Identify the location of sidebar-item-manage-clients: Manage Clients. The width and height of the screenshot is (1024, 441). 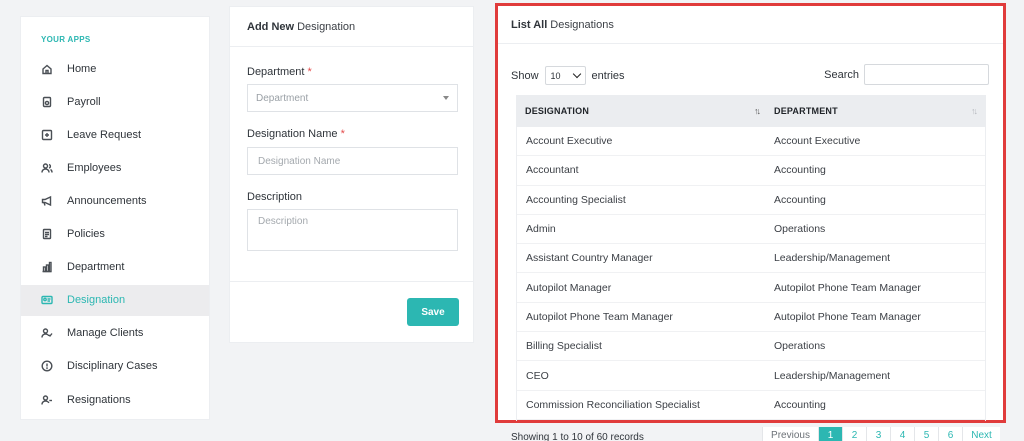
(115, 333).